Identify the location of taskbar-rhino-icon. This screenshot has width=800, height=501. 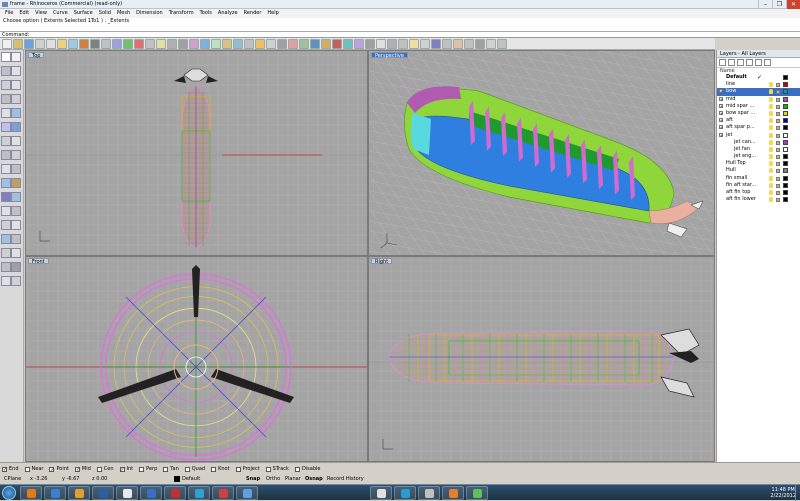
(151, 493).